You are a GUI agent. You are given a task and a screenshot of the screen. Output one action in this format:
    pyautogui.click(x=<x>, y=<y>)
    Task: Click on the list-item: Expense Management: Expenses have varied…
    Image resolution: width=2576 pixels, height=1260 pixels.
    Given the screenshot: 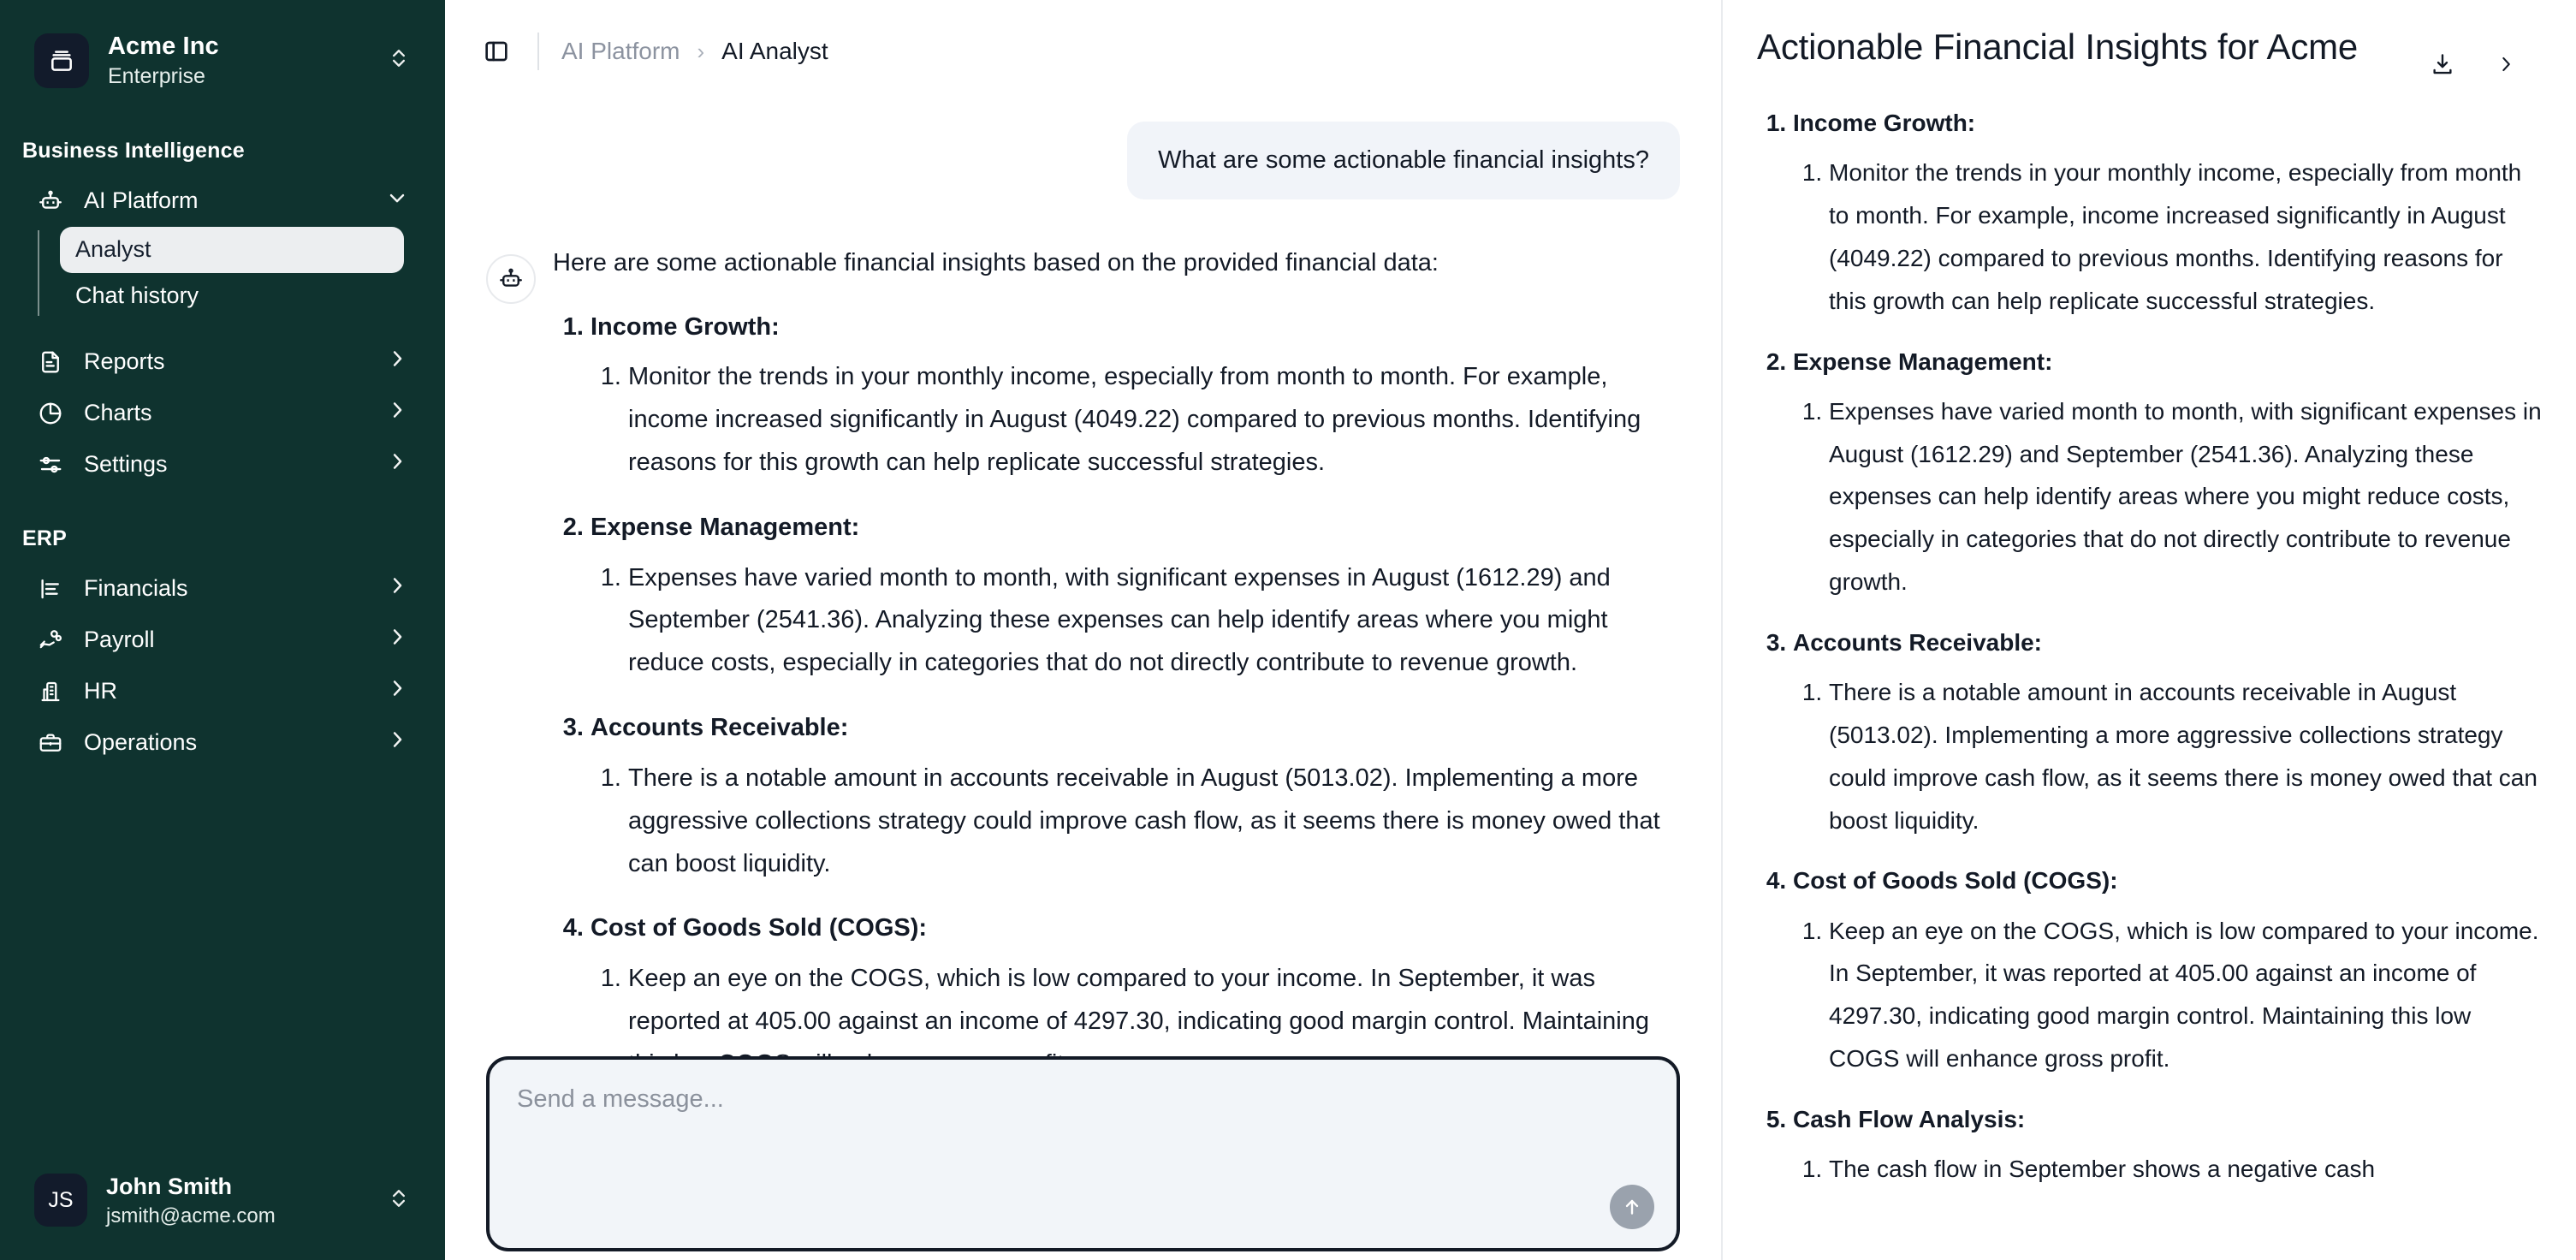 What is the action you would take?
    pyautogui.click(x=2167, y=474)
    